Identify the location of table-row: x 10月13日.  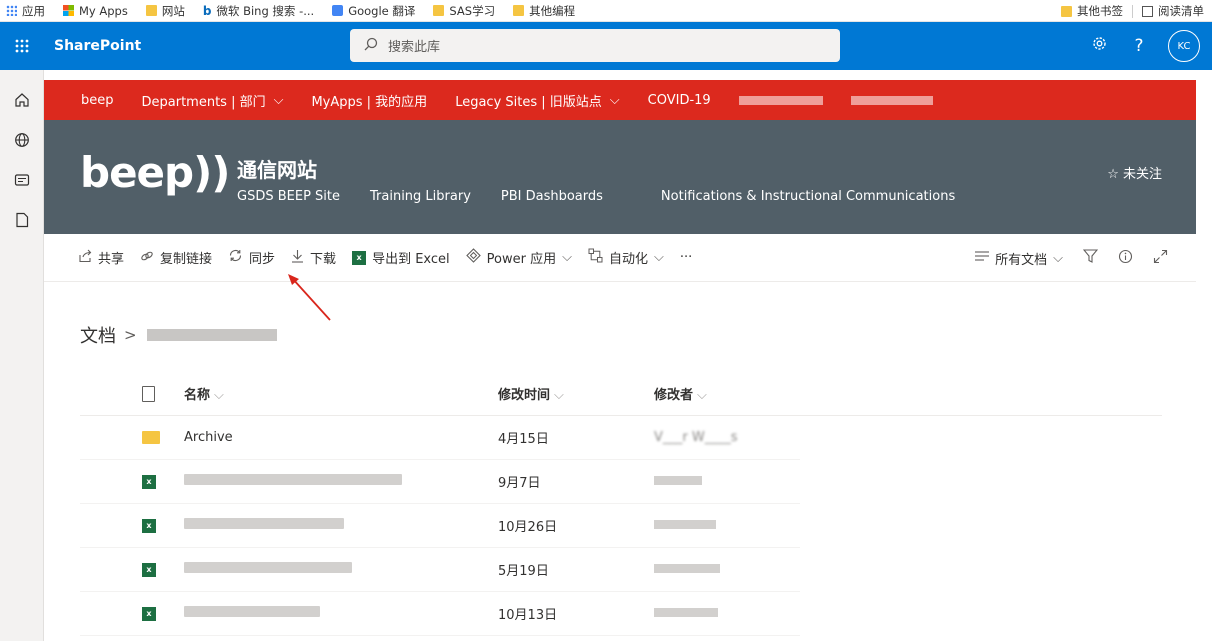
(440, 614).